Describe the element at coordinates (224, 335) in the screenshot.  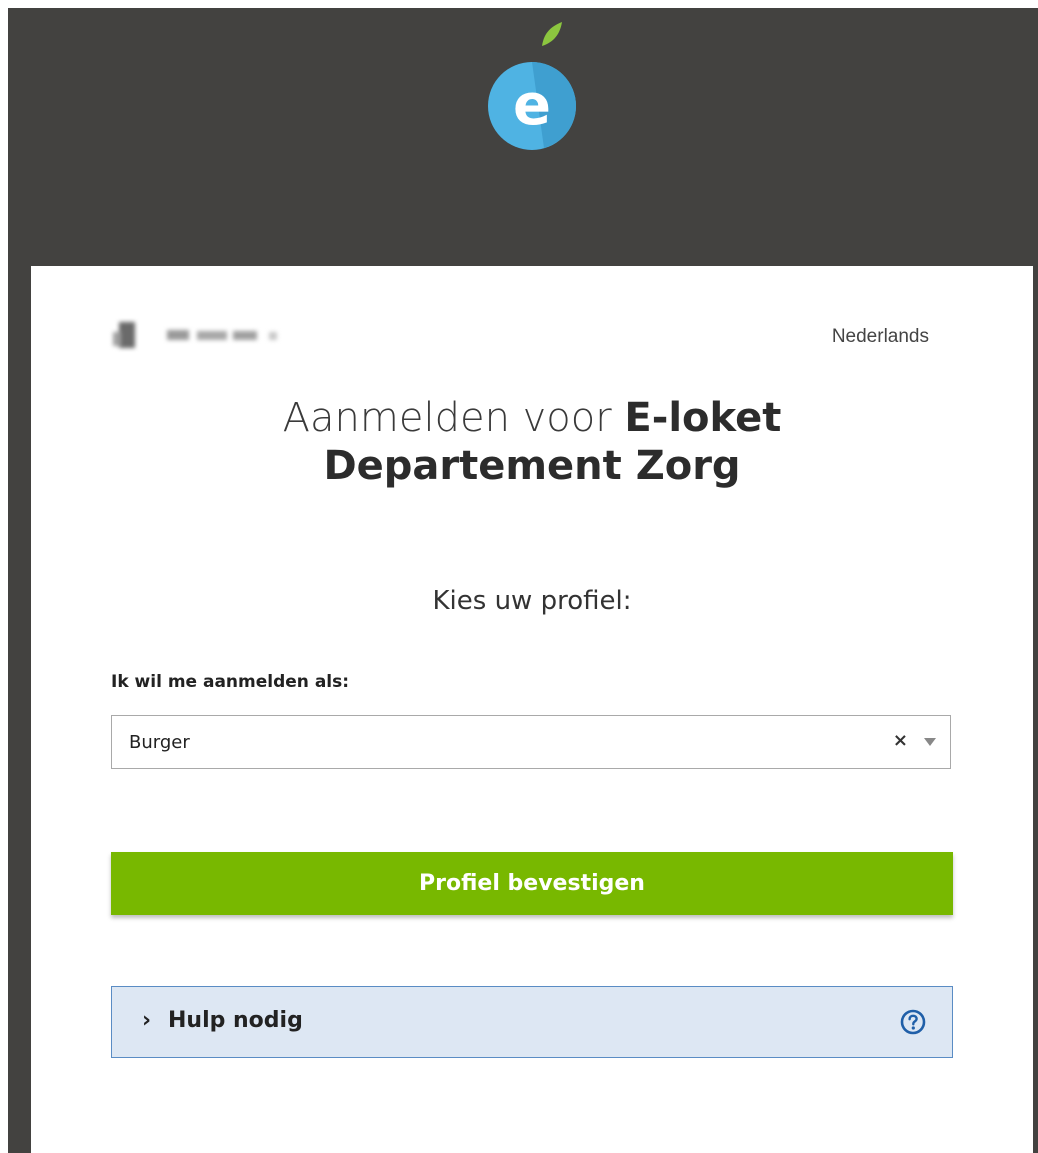
I see `user-avatar-icon` at that location.